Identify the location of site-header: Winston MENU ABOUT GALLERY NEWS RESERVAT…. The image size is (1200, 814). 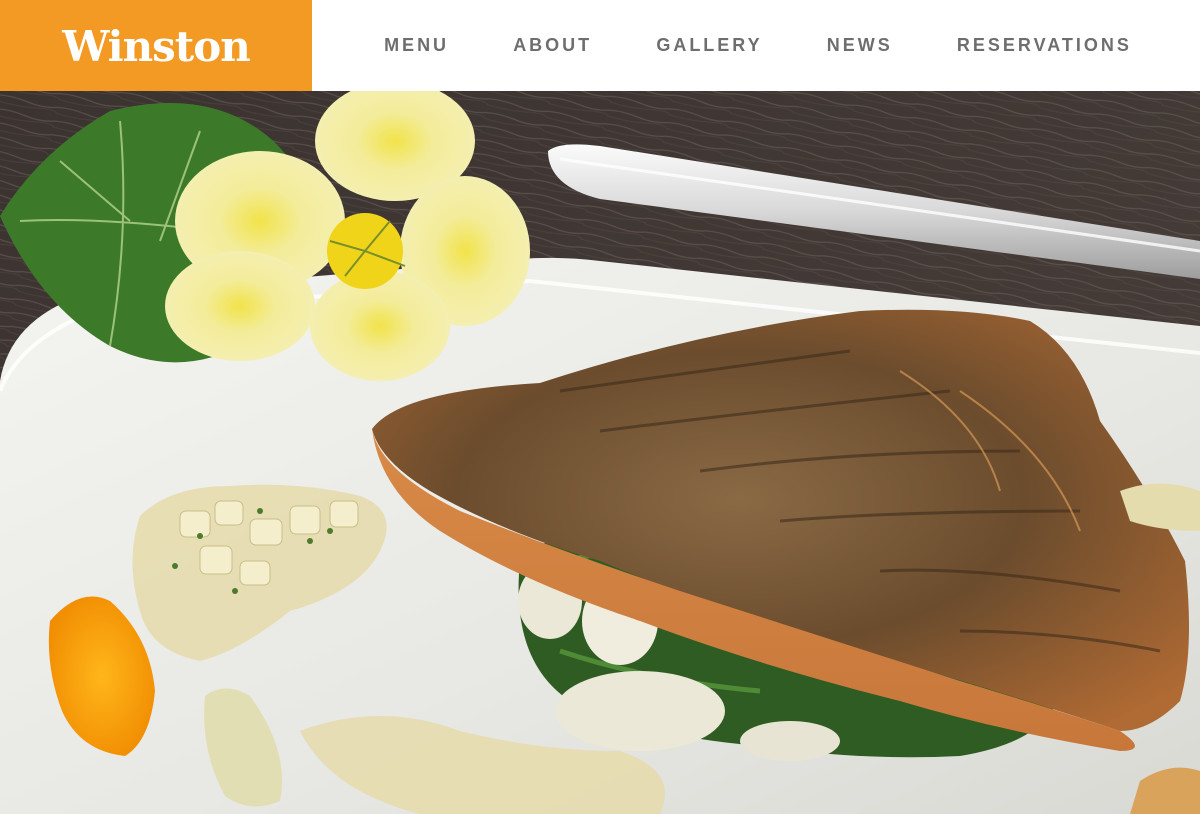
(600, 45).